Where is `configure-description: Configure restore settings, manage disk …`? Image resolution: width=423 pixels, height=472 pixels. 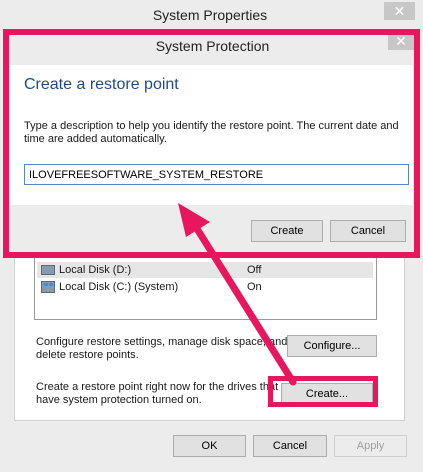
configure-description: Configure restore settings, manage disk … is located at coordinates (162, 348).